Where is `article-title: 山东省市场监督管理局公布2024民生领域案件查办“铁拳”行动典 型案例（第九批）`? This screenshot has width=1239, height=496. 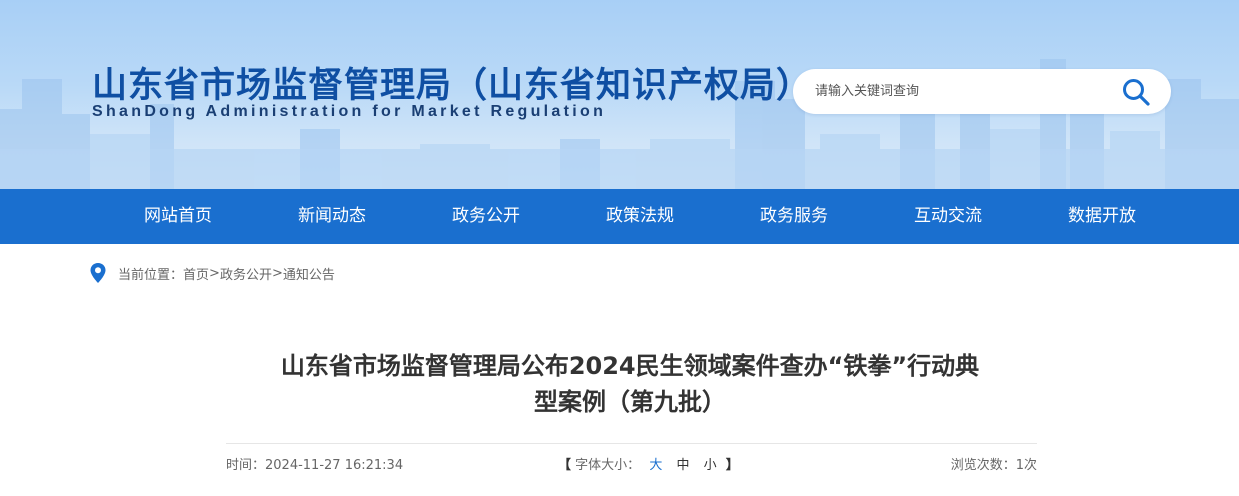
article-title: 山东省市场监督管理局公布2024民生领域案件查办“铁拳”行动典 型案例（第九批） is located at coordinates (630, 384).